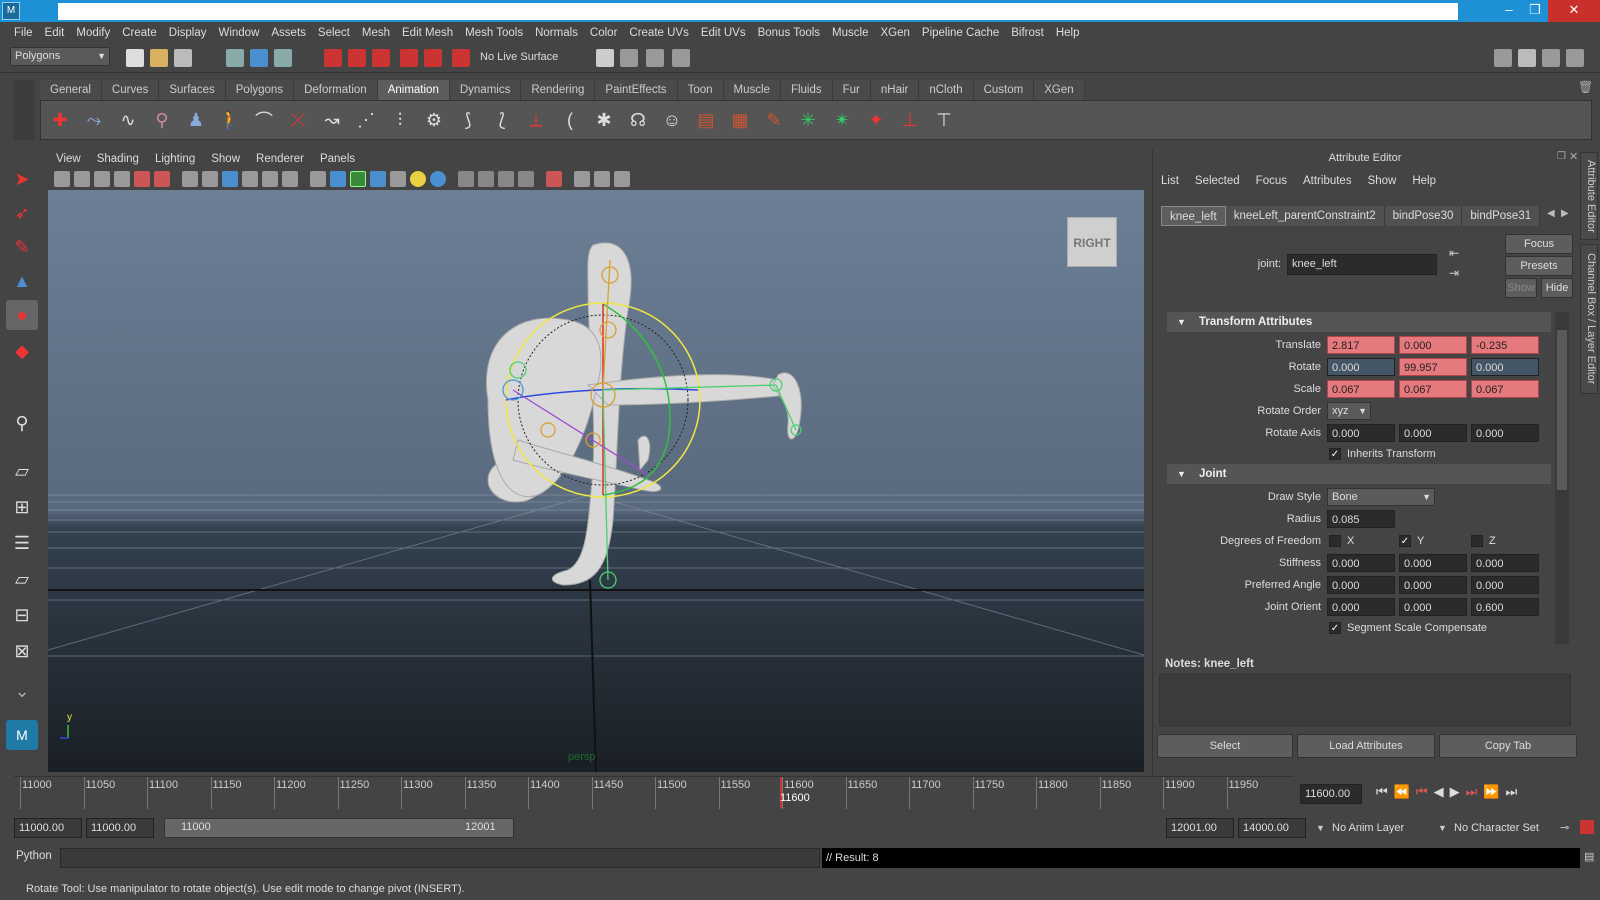 Image resolution: width=1600 pixels, height=900 pixels. I want to click on output-connection-icon: ⇥, so click(1454, 273).